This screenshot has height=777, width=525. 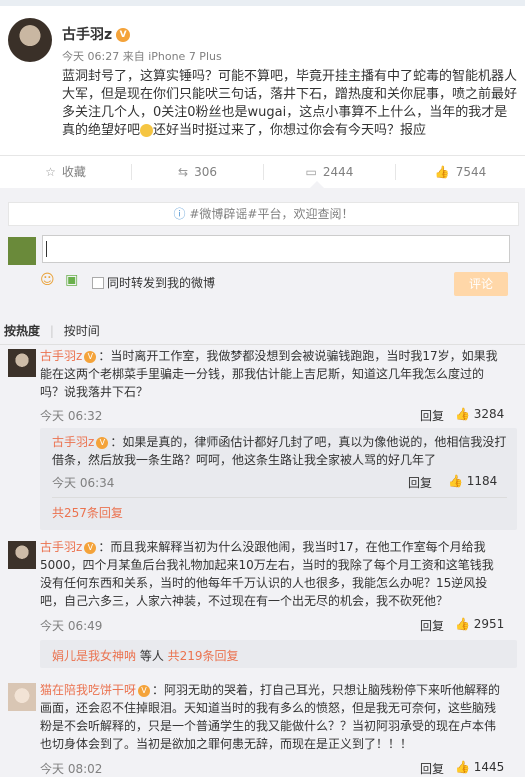 I want to click on favorite-button: ☆ 收藏, so click(x=65, y=172).